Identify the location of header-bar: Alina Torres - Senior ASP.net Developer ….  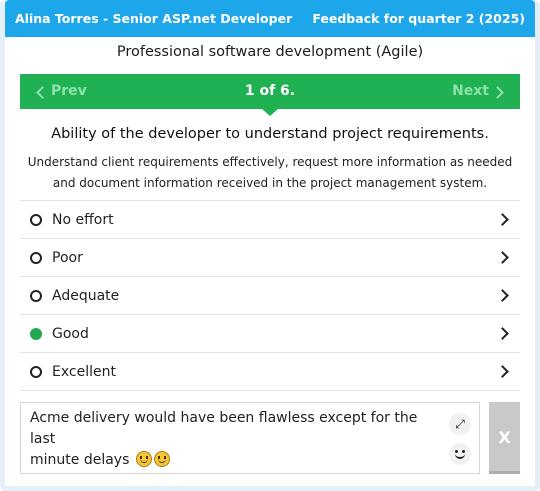
(270, 18).